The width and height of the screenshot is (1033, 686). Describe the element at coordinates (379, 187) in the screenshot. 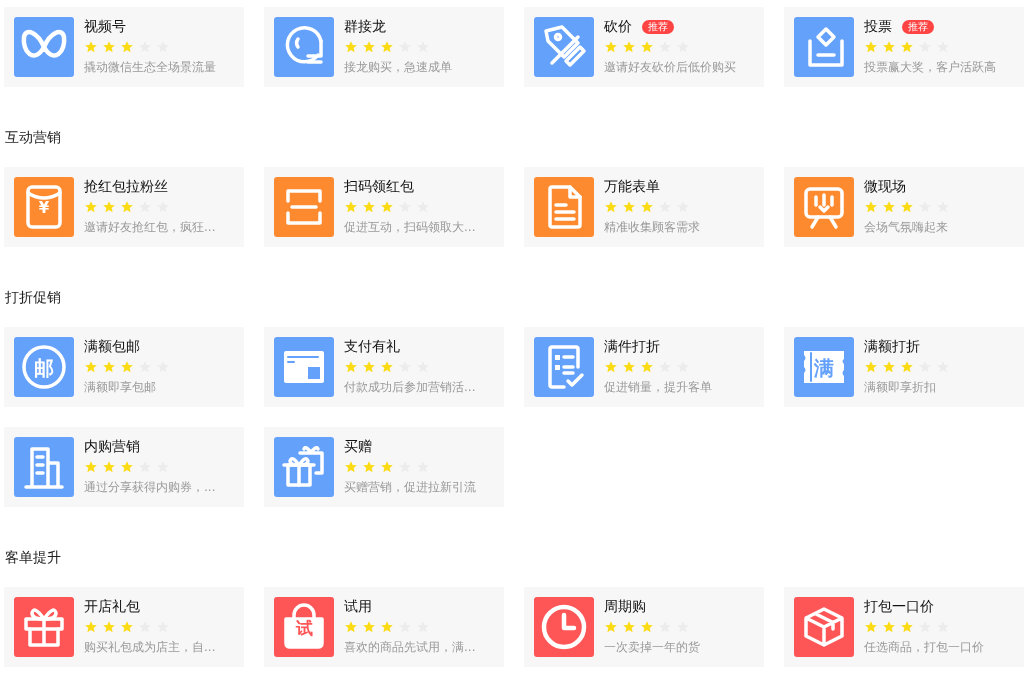

I see `app-title: 扫码领红包` at that location.